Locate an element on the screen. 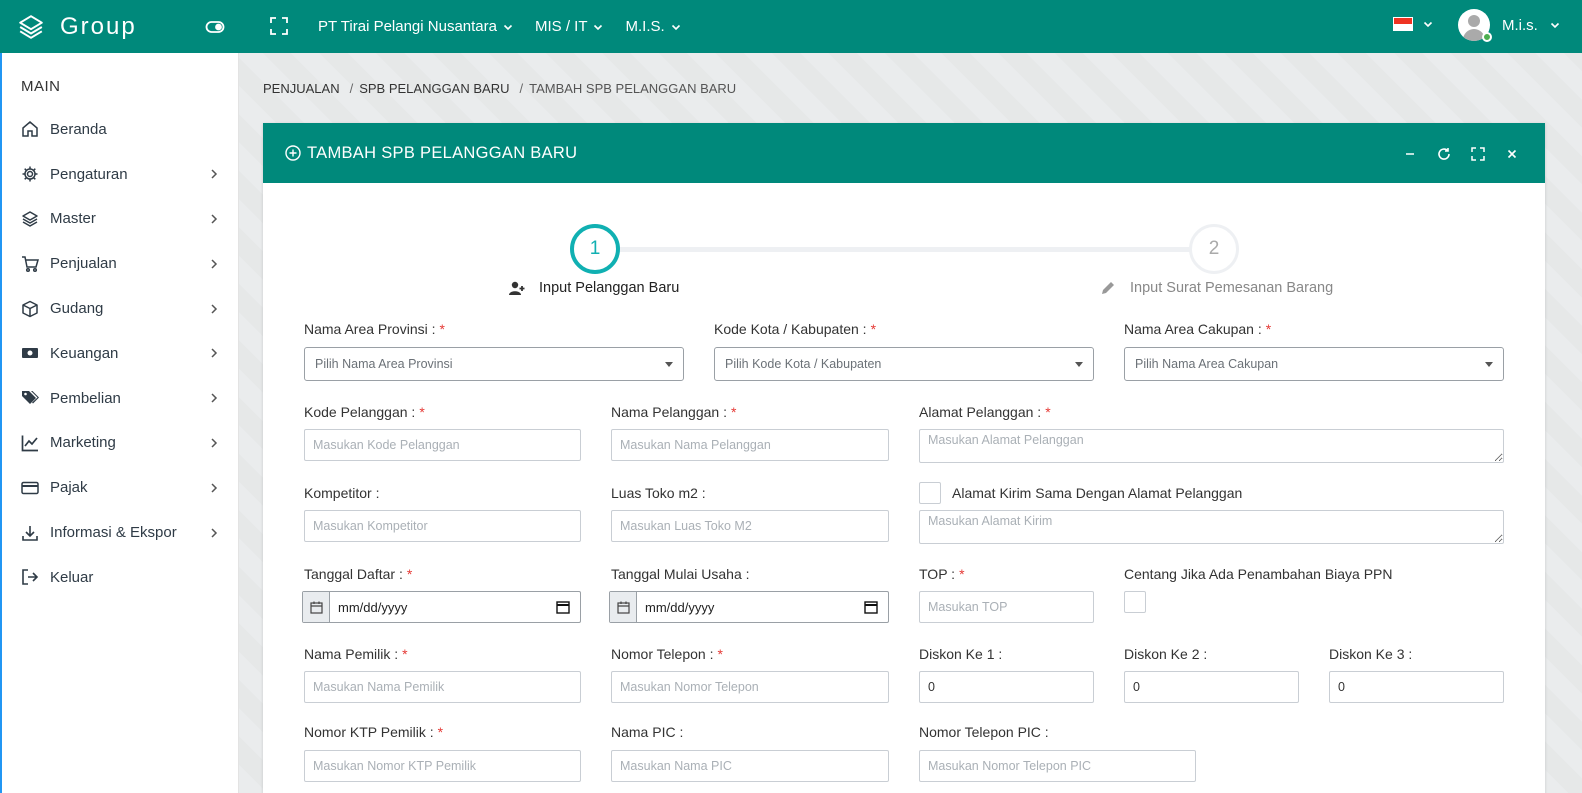  sidebar-item-informasi-ekspor: Informasi & Ekspor is located at coordinates (120, 532).